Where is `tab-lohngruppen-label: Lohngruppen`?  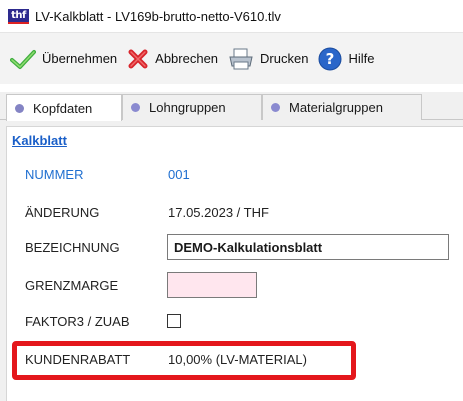
tab-lohngruppen-label: Lohngruppen is located at coordinates (187, 107).